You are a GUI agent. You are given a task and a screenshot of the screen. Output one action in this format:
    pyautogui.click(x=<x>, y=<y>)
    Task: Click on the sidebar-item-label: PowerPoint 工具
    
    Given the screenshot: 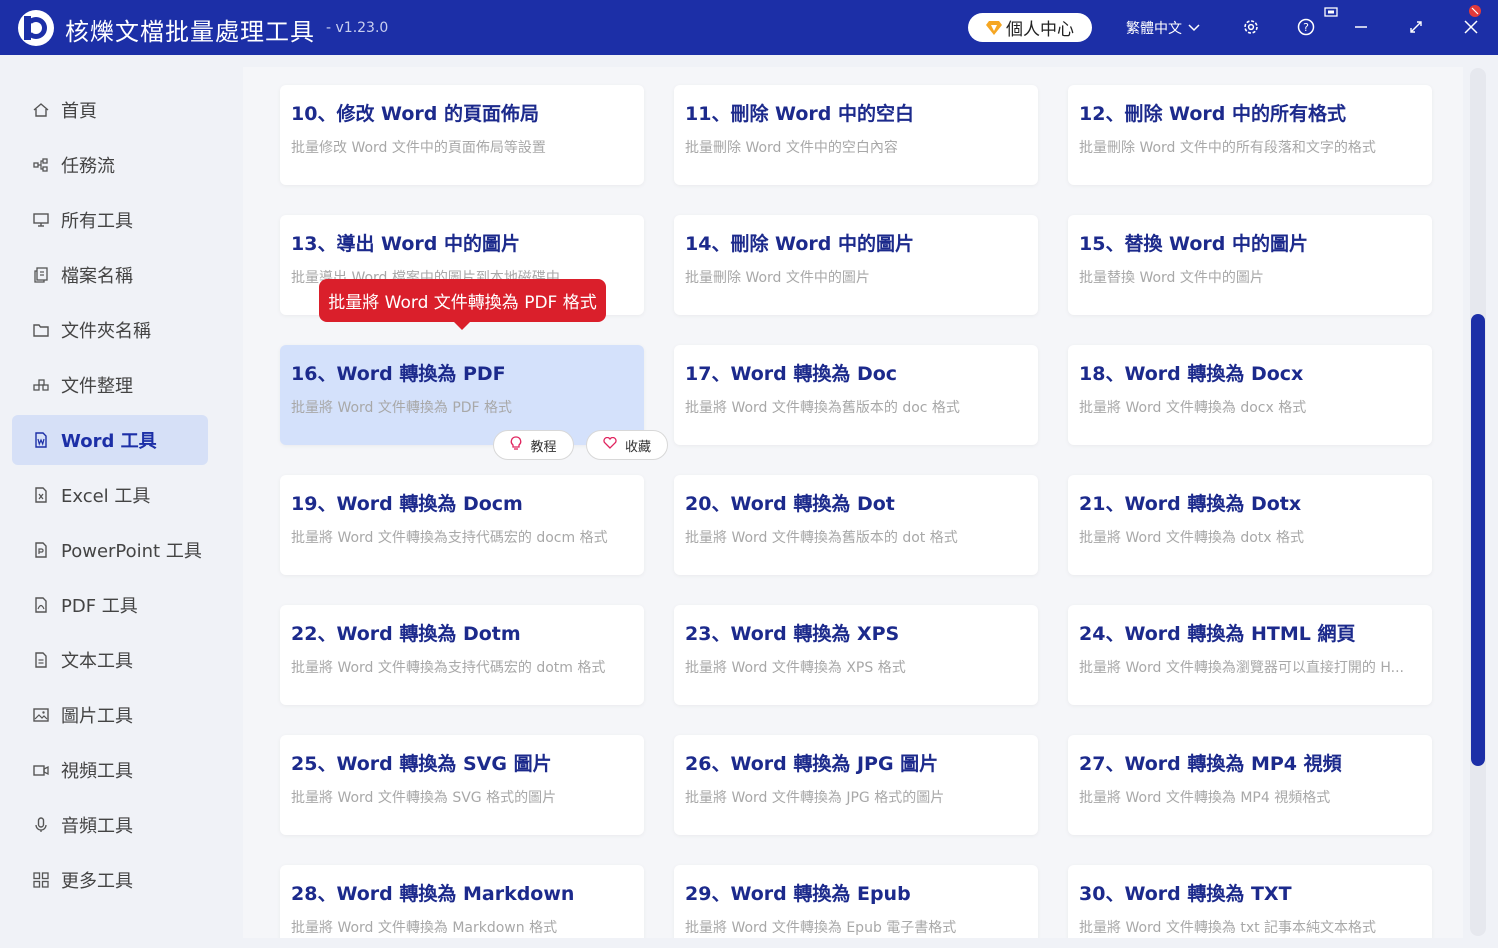 What is the action you would take?
    pyautogui.click(x=131, y=551)
    